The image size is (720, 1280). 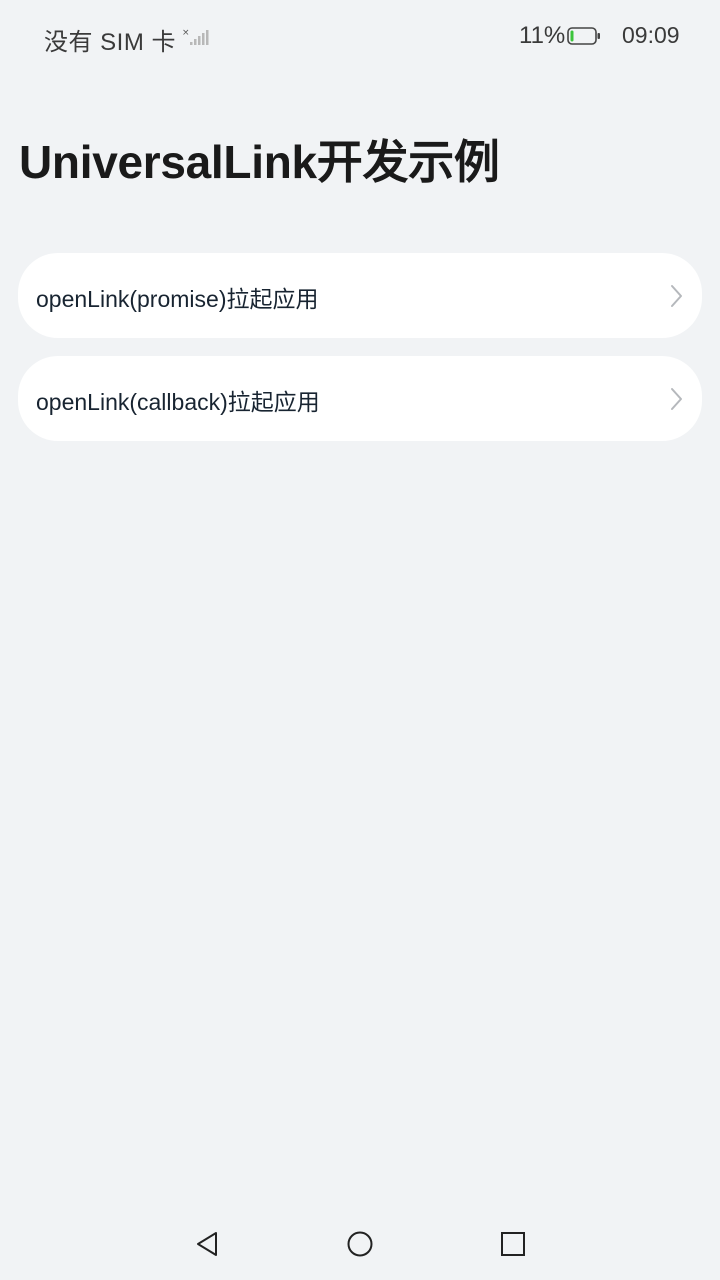 I want to click on home-icon, so click(x=360, y=1244).